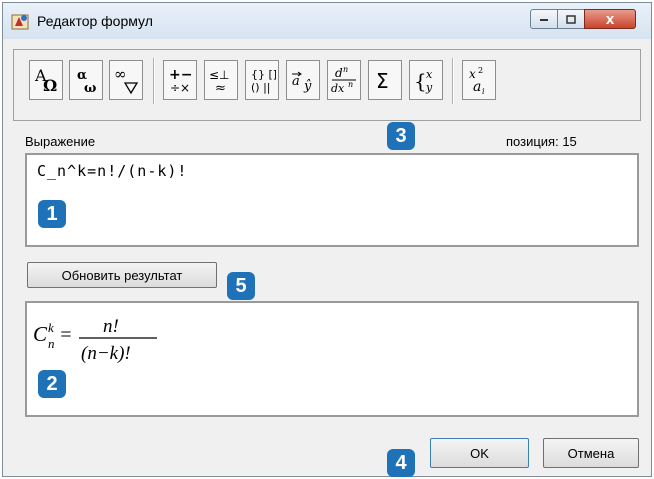  I want to click on minimize-icon, so click(544, 20).